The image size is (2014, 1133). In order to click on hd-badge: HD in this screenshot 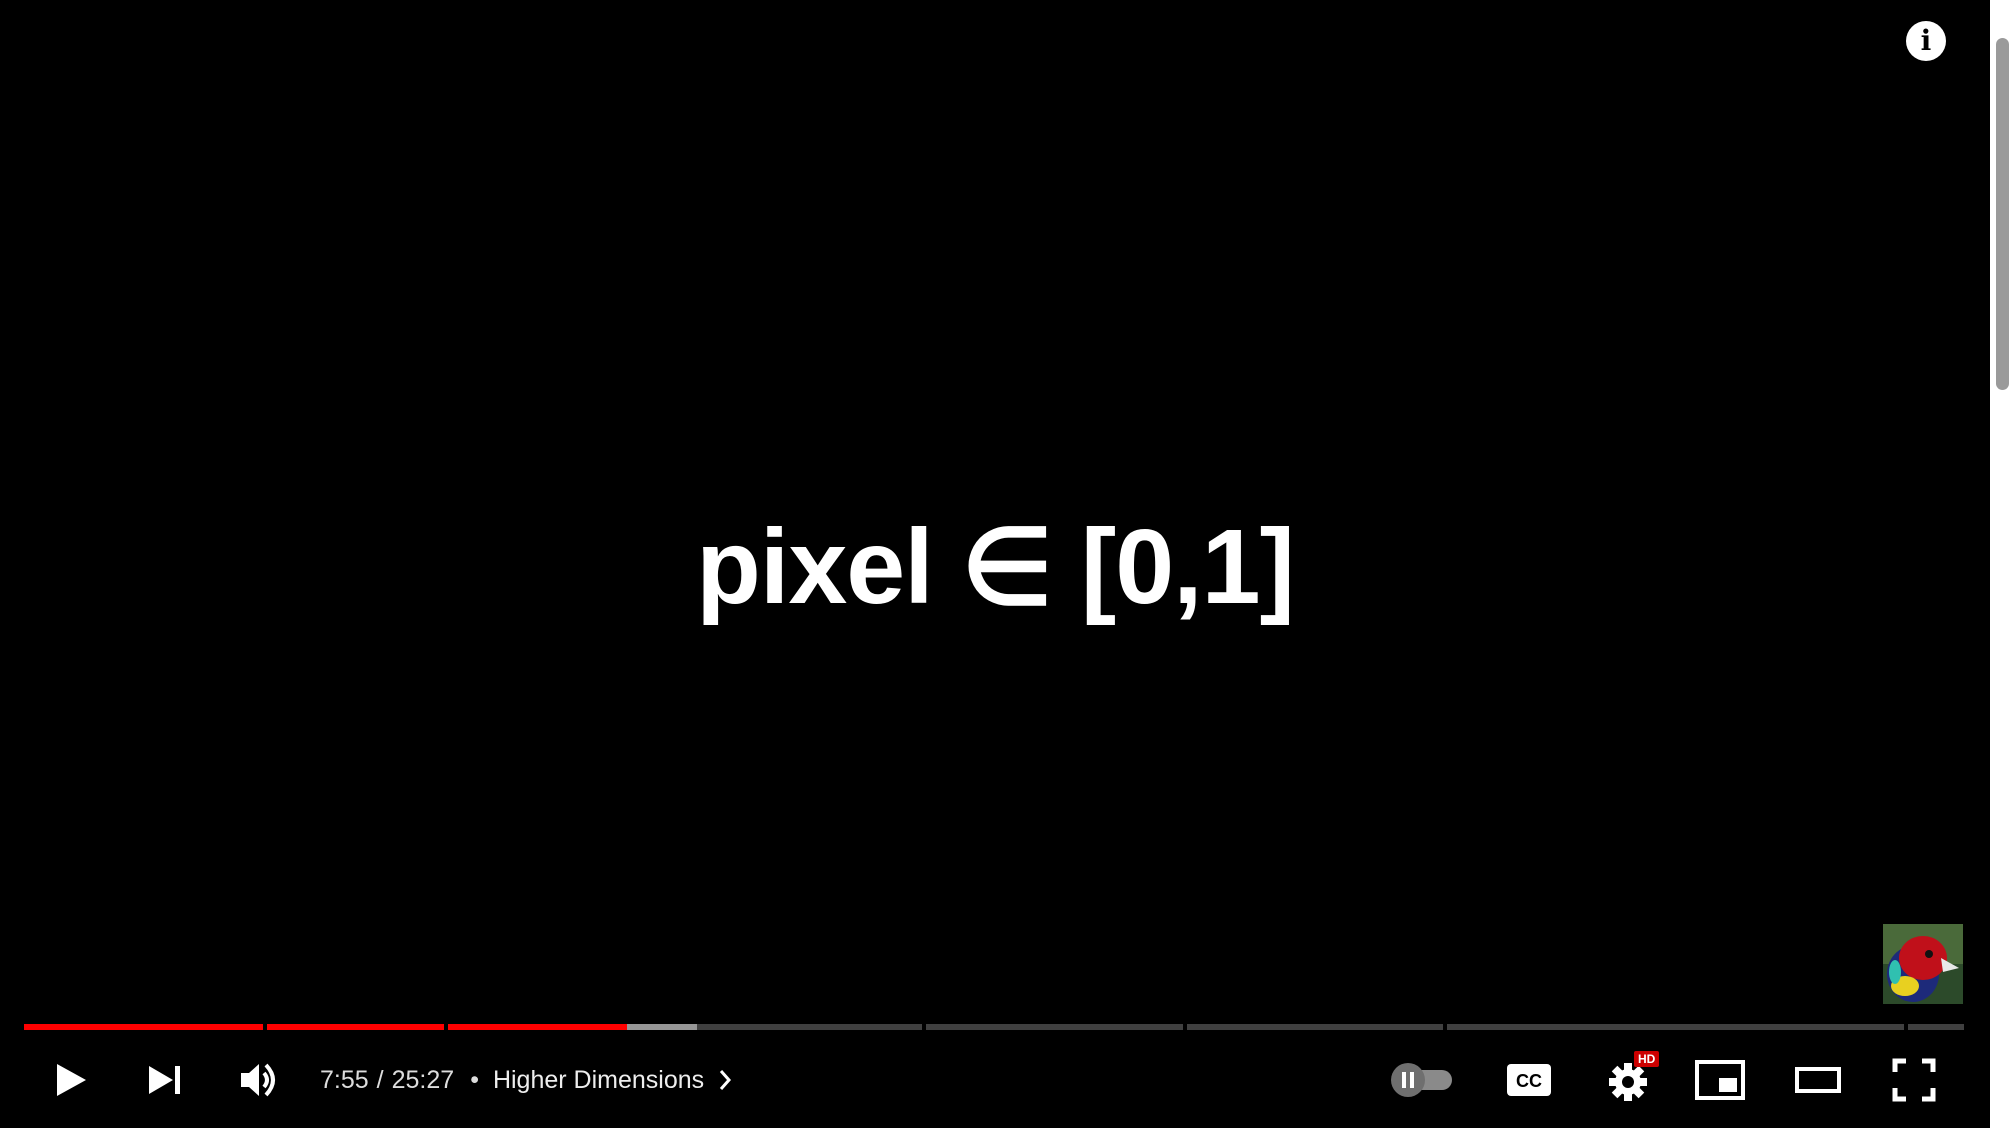, I will do `click(1647, 1059)`.